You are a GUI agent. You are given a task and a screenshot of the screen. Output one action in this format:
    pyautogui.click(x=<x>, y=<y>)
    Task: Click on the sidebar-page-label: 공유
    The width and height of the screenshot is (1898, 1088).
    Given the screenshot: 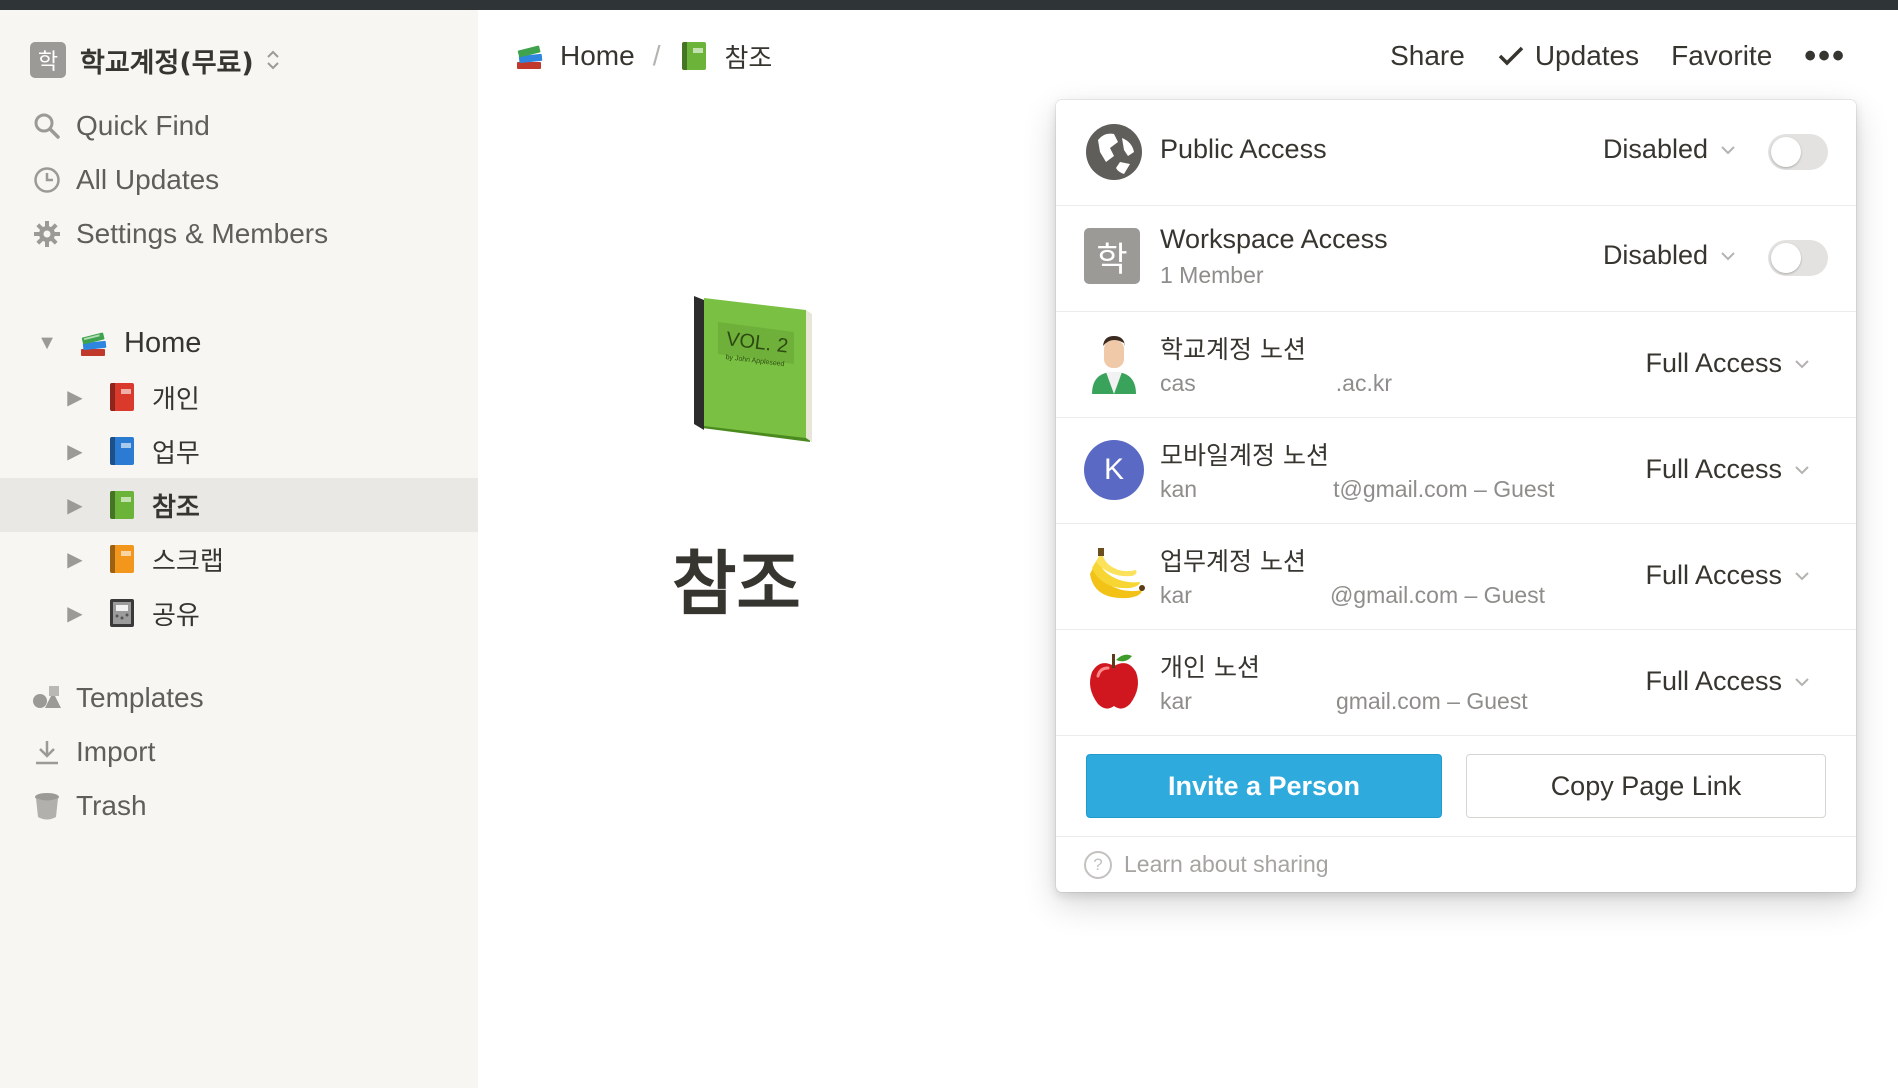 What is the action you would take?
    pyautogui.click(x=176, y=615)
    